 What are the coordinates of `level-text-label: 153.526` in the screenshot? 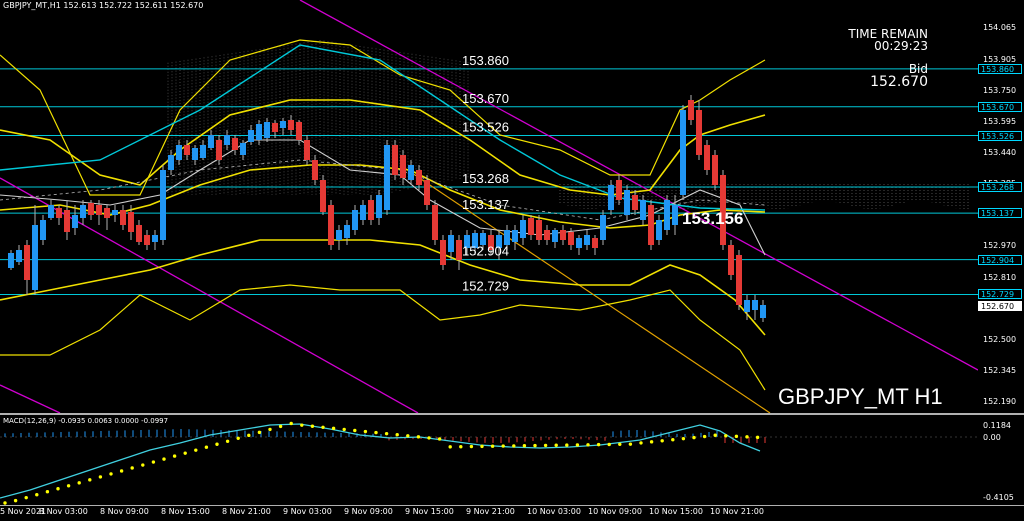 It's located at (485, 127).